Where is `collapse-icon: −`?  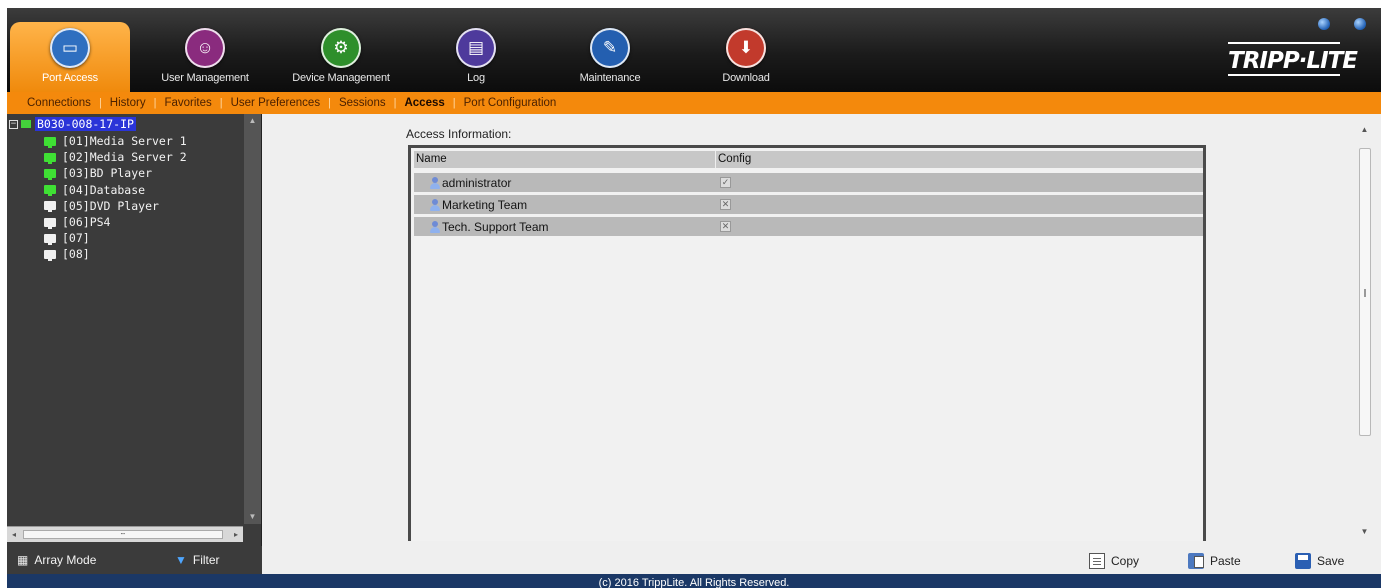 collapse-icon: − is located at coordinates (13, 124).